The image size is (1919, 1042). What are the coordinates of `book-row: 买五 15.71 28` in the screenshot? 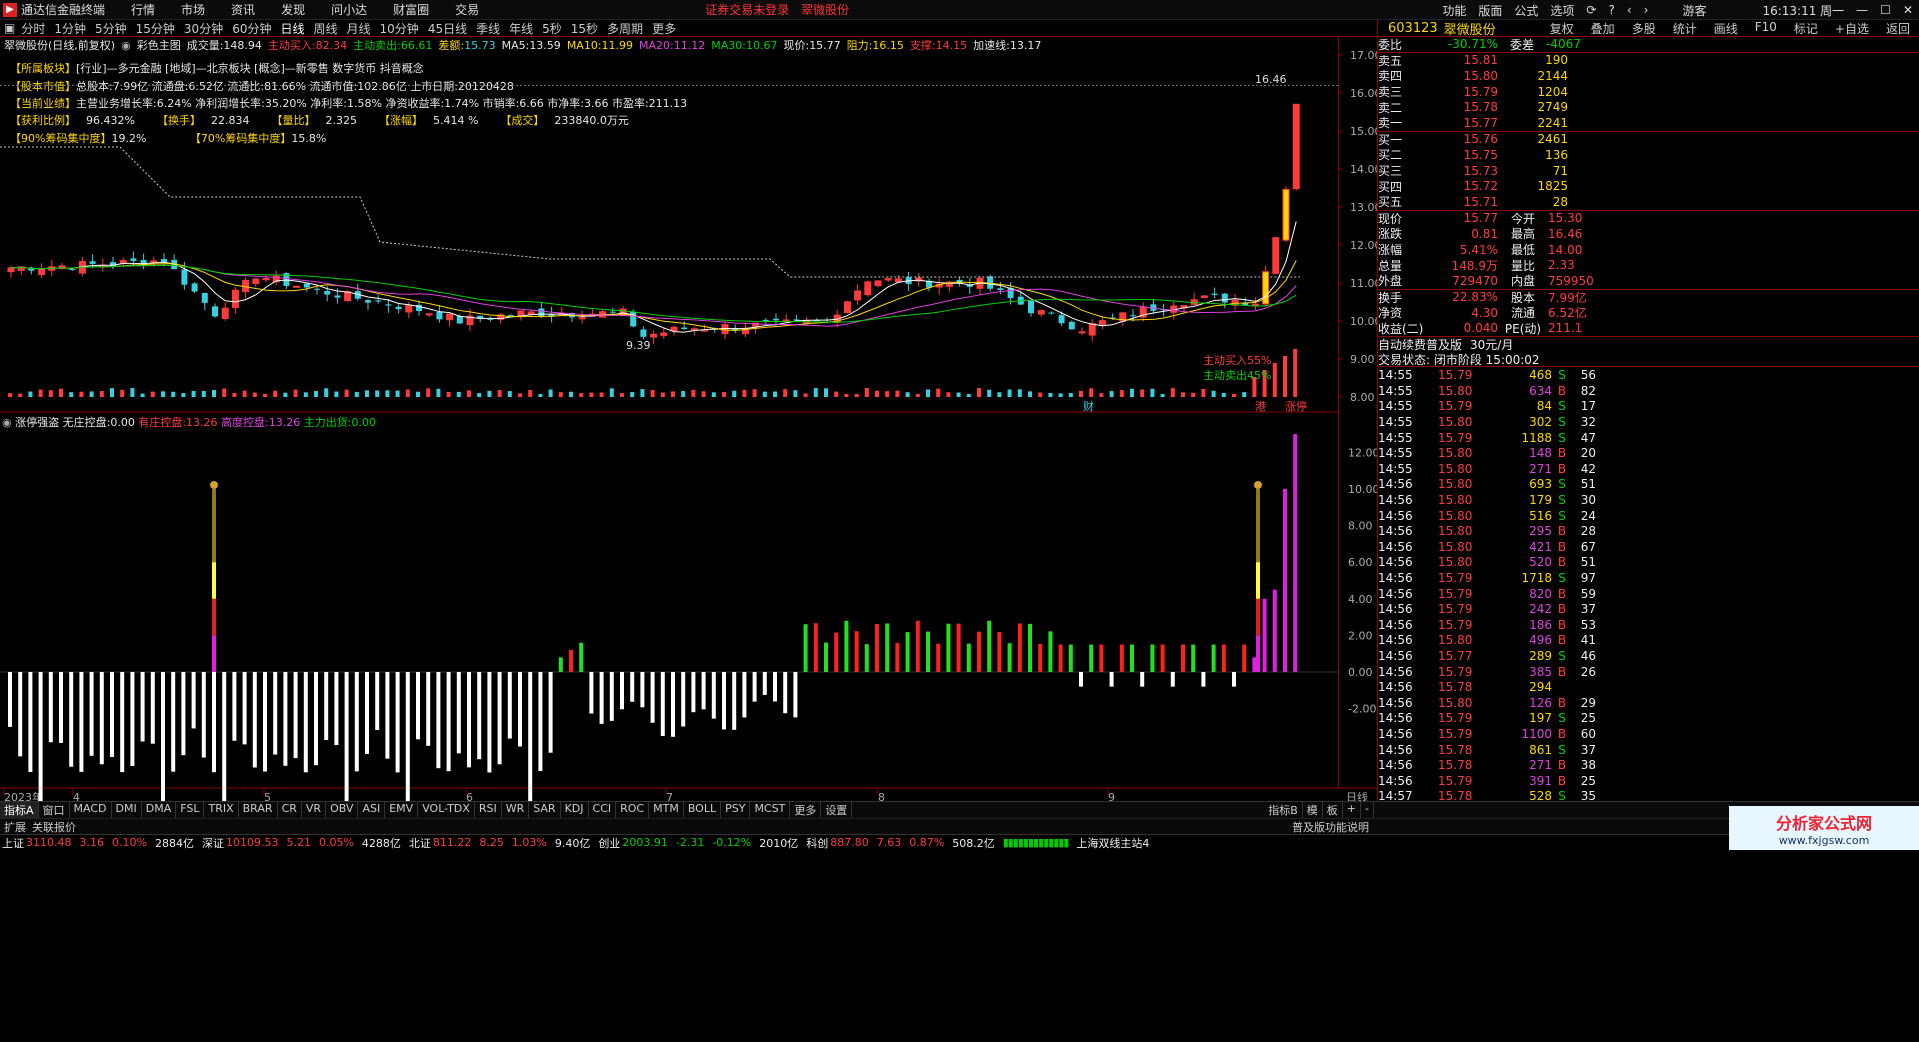 It's located at (1648, 202).